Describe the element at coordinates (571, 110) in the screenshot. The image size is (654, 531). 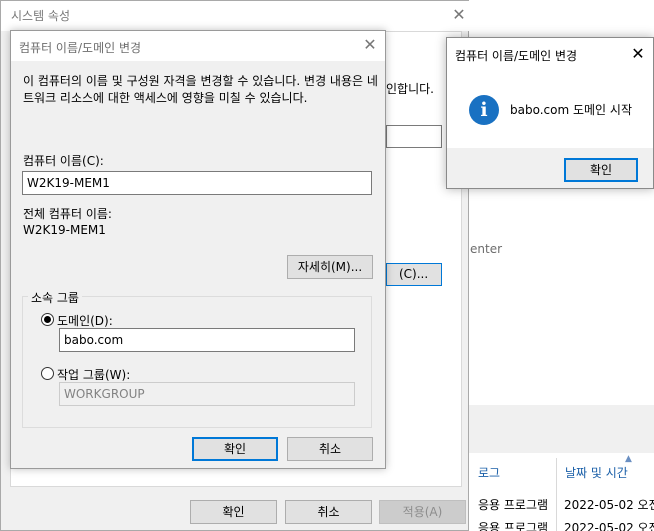
I see `message-text: babo.com 도메인 시작` at that location.